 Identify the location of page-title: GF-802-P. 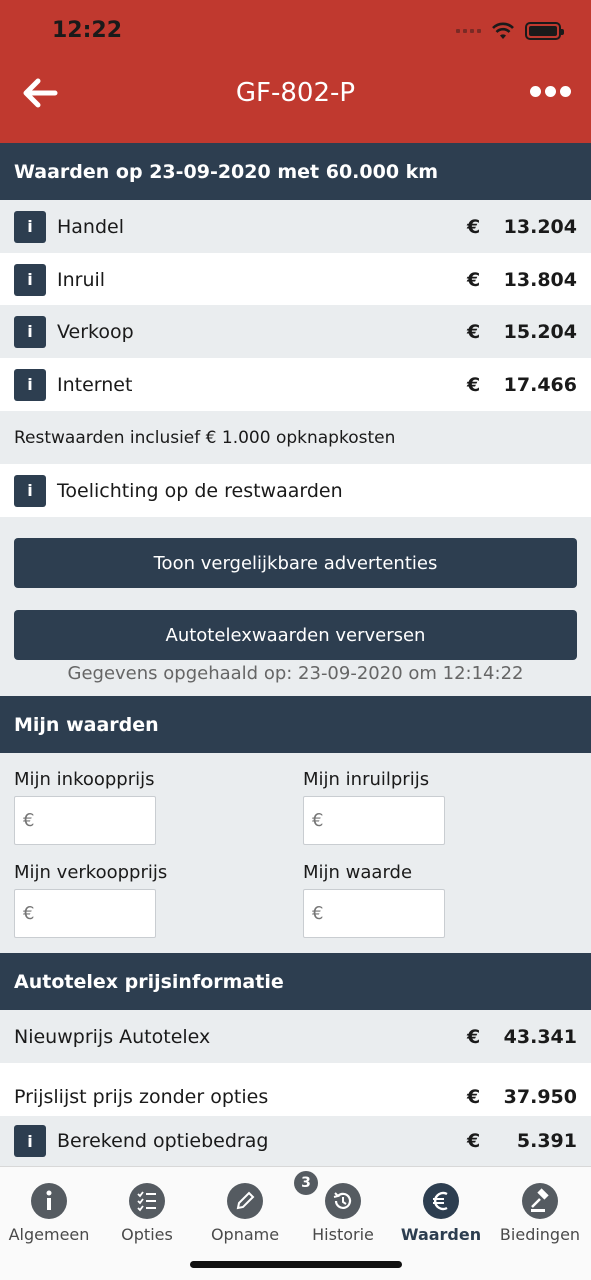
(295, 93).